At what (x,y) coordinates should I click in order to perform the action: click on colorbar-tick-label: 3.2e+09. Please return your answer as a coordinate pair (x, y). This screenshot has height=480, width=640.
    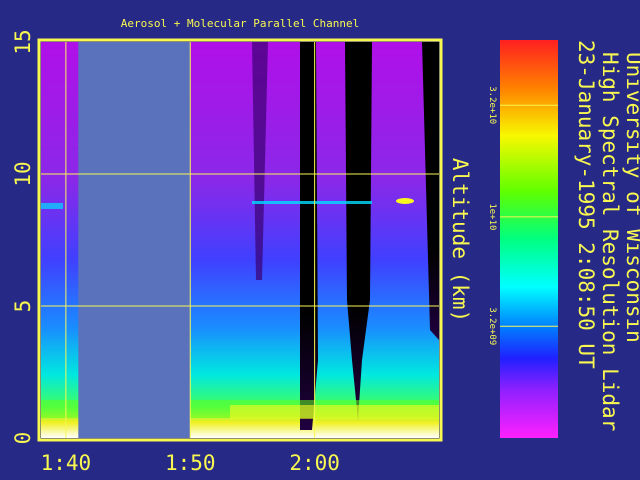
    Looking at the image, I should click on (492, 326).